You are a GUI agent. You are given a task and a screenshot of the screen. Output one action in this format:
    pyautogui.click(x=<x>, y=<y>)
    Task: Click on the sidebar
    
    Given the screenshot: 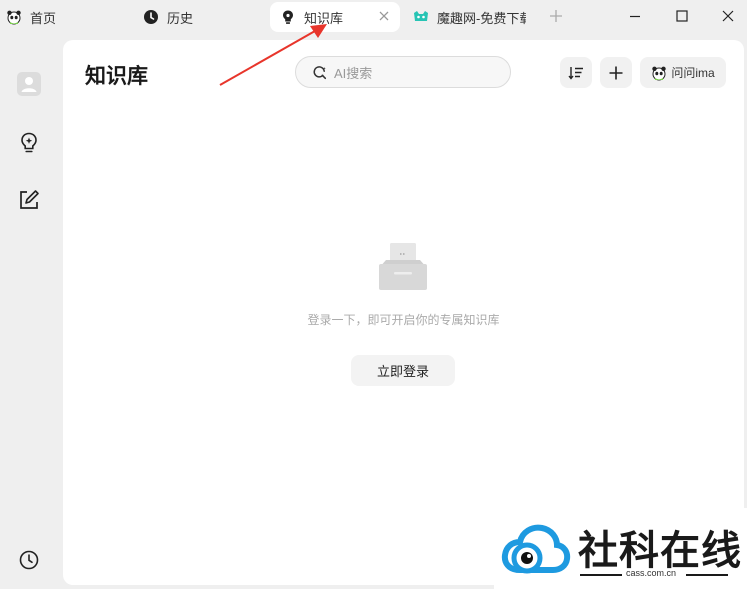 What is the action you would take?
    pyautogui.click(x=29, y=314)
    